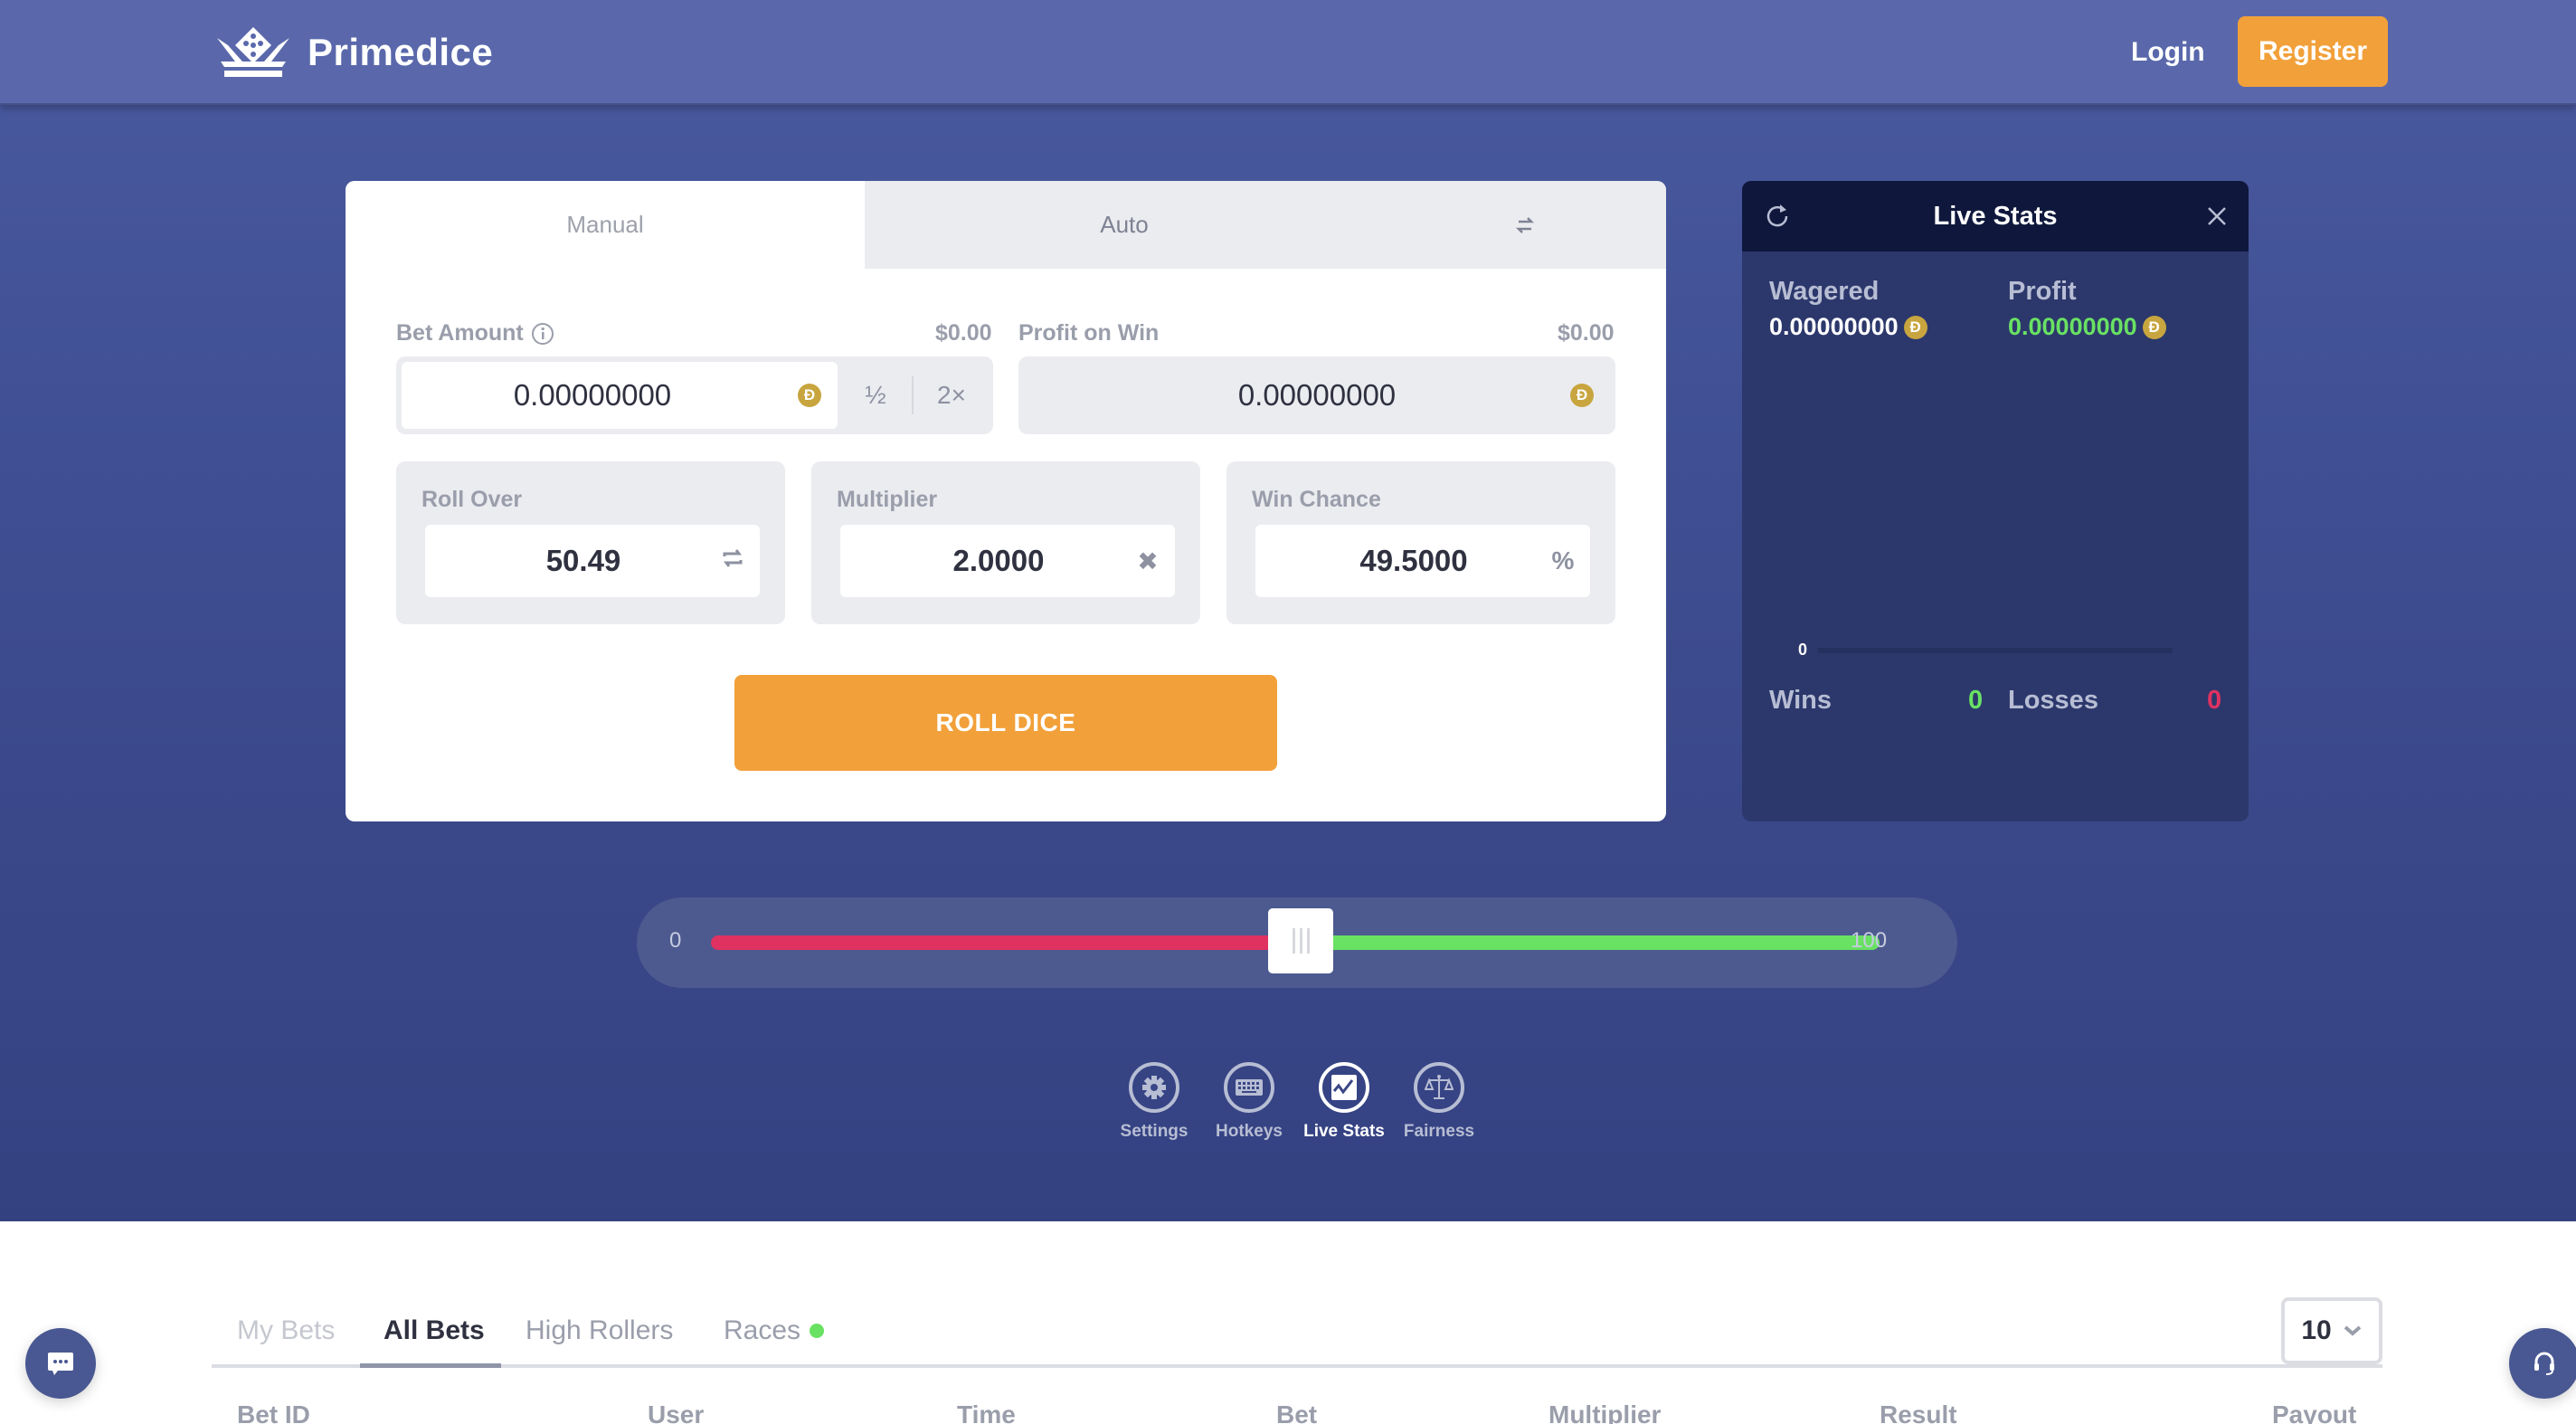  I want to click on brand-logo: Primedice, so click(354, 52).